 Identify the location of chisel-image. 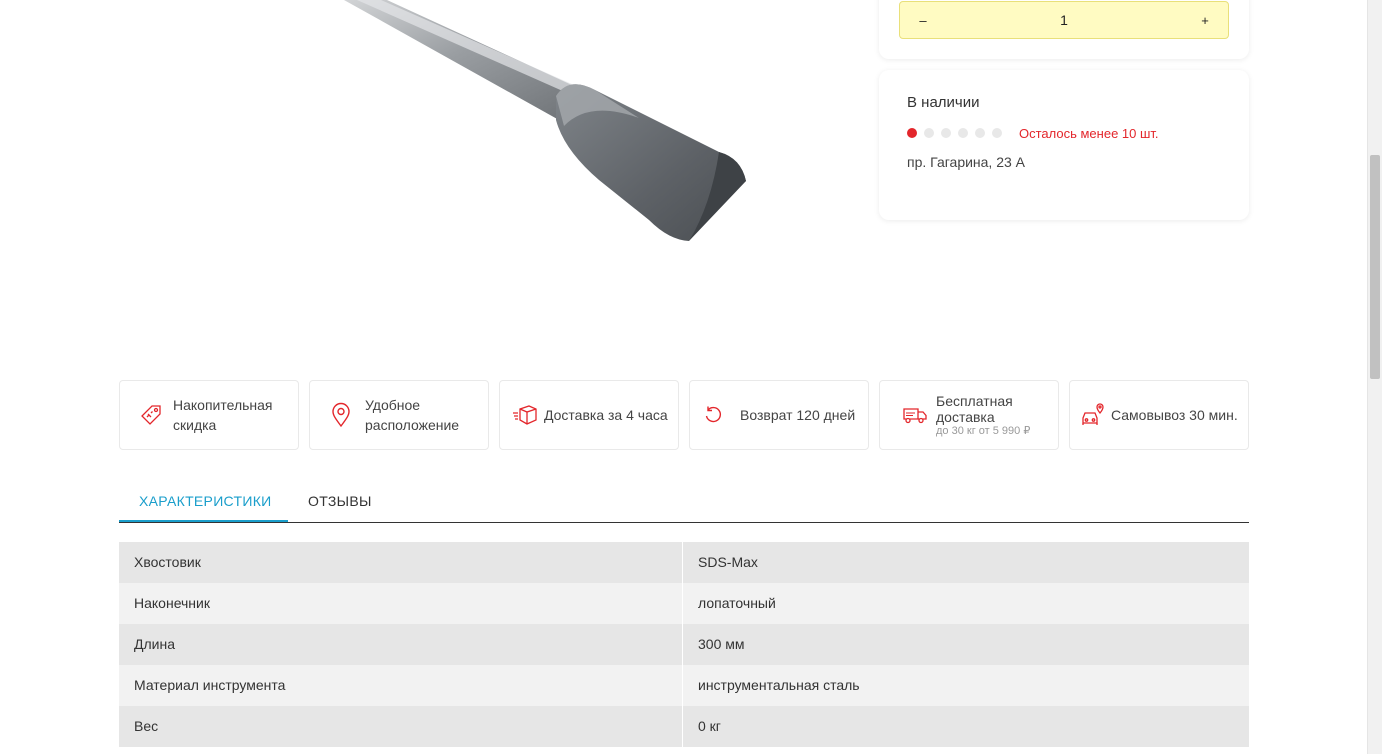
(545, 120).